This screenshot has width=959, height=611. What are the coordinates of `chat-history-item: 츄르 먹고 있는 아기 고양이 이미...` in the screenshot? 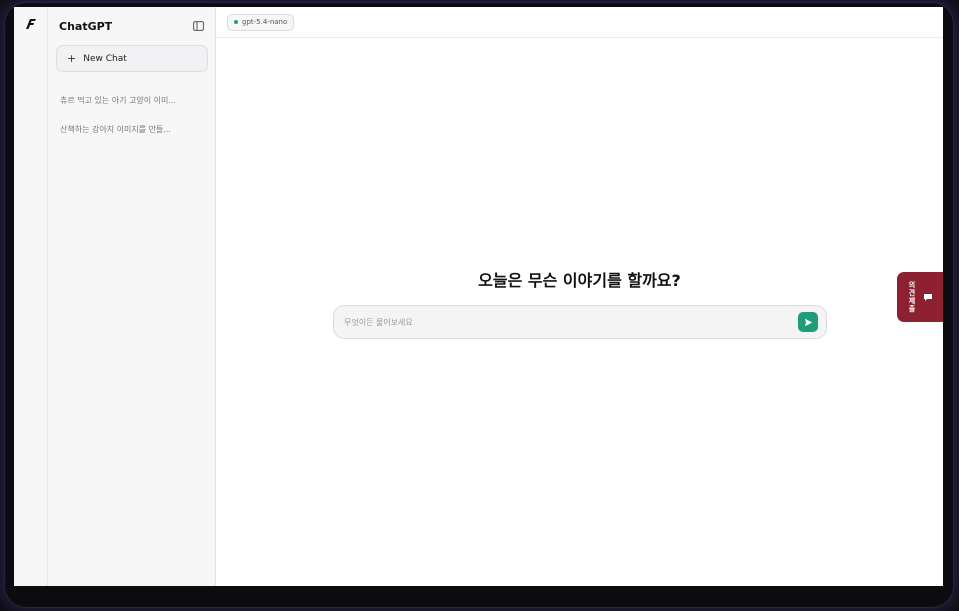 It's located at (131, 100).